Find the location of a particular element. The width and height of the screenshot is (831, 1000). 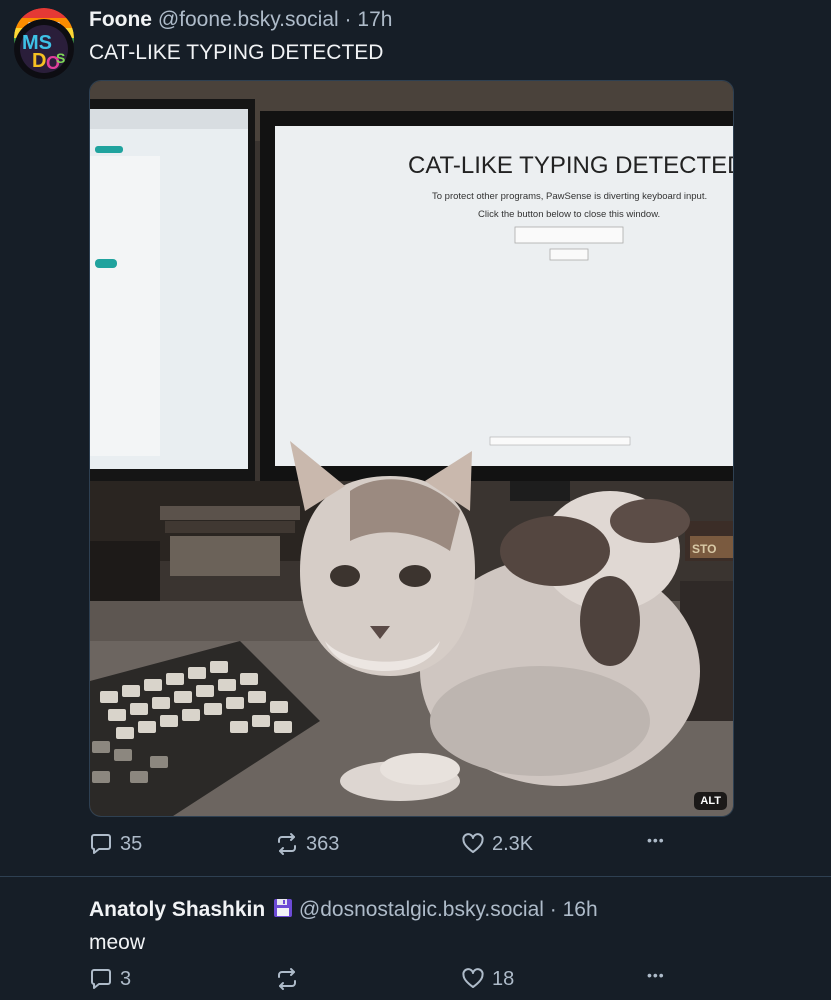

svg-text: S is located at coordinates (60, 58).